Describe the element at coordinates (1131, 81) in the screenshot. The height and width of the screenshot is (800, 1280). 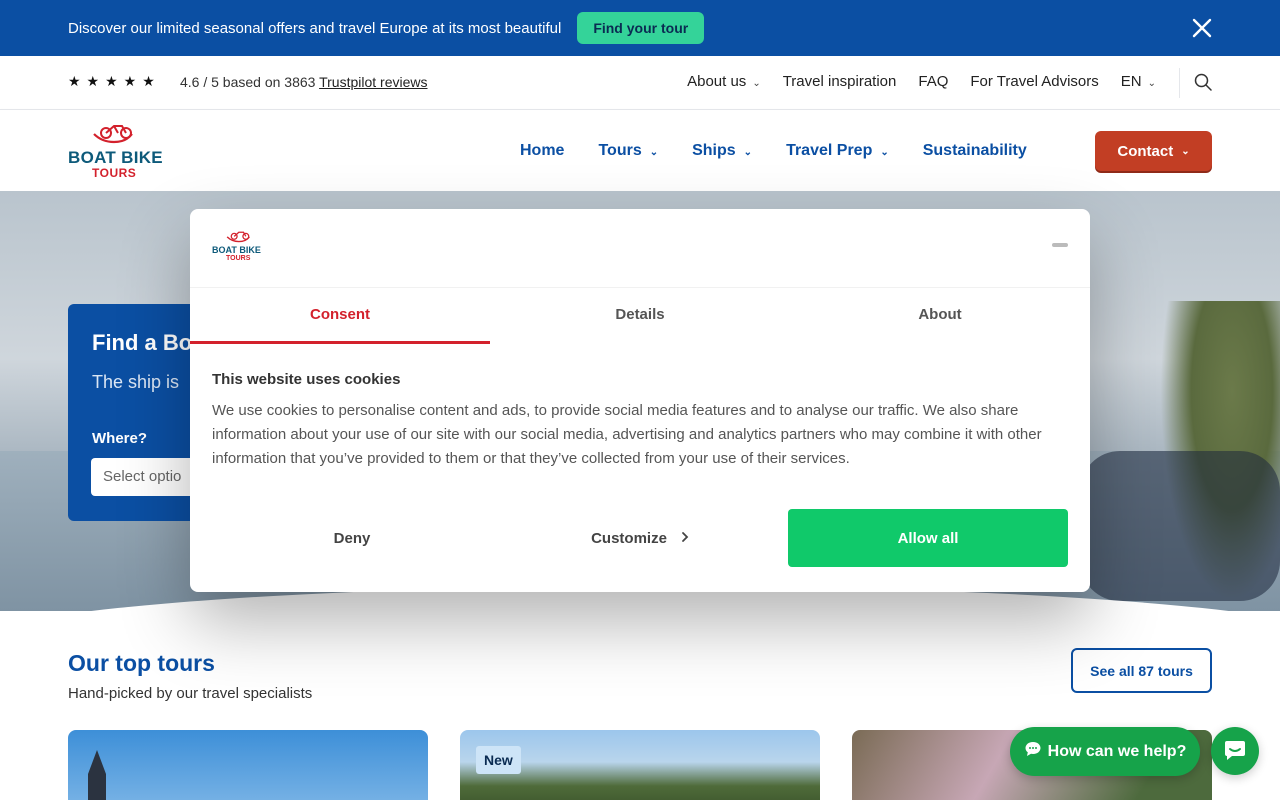
I see `language-label: EN` at that location.